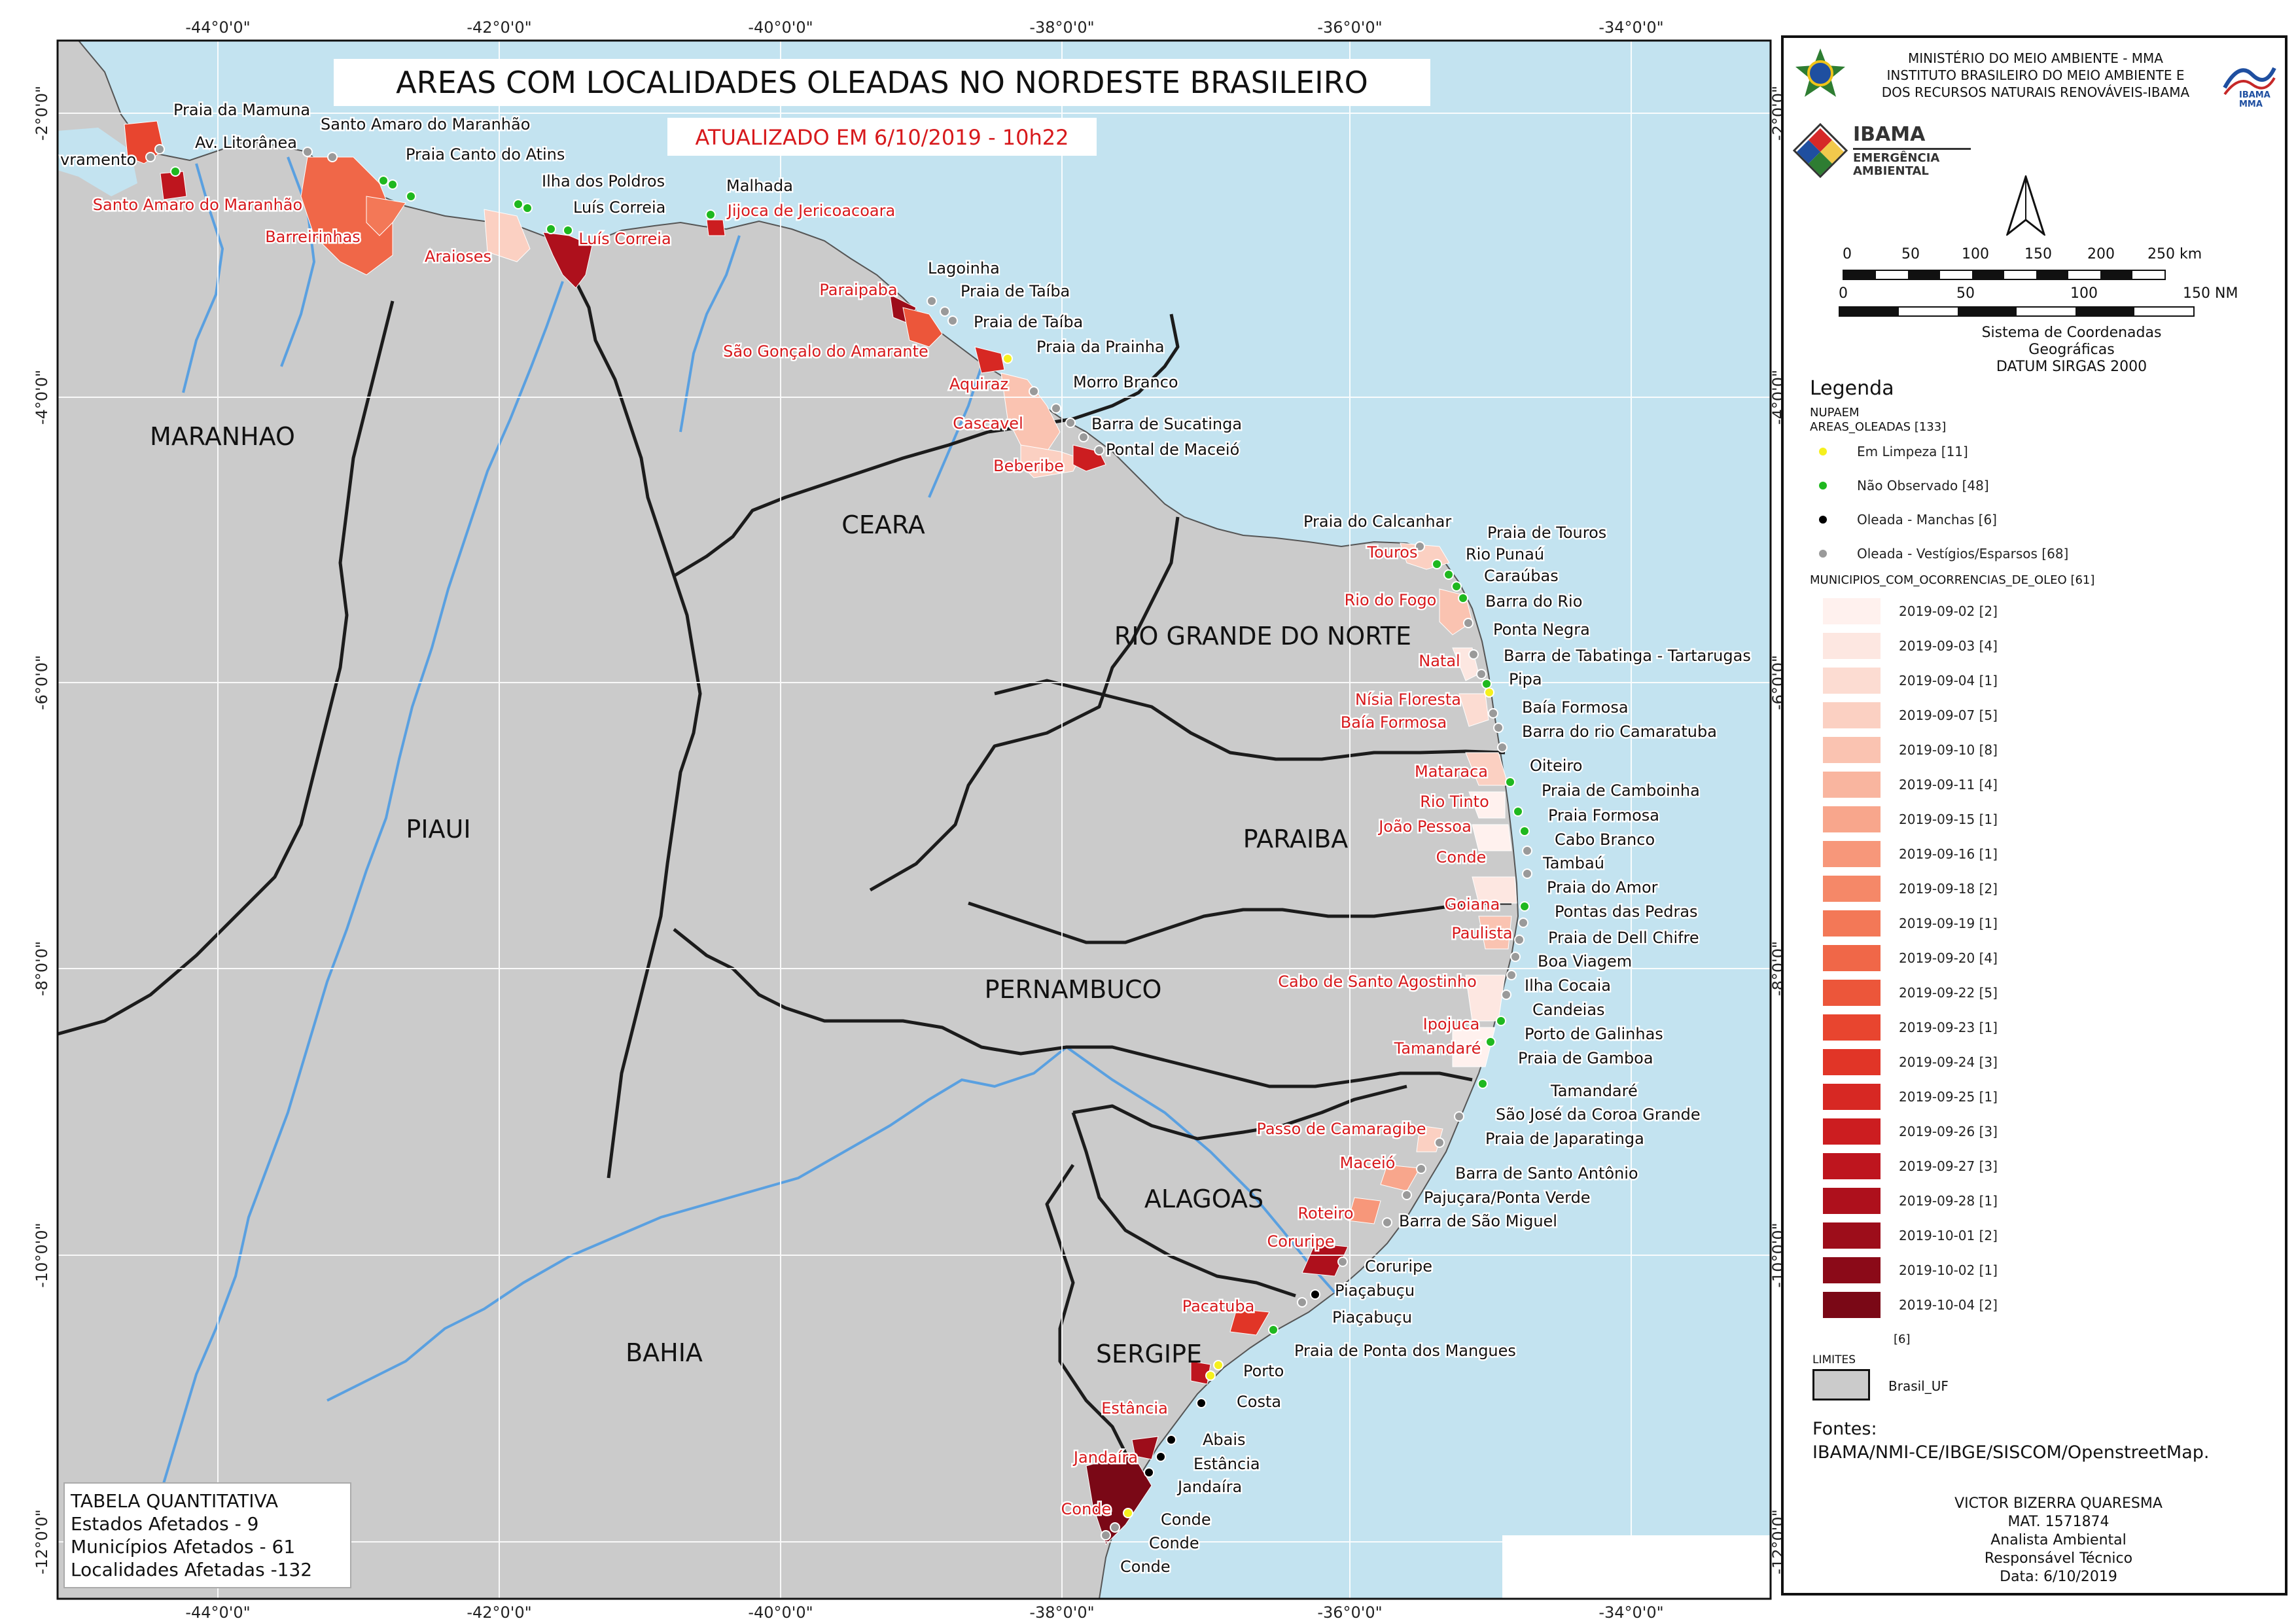  Describe the element at coordinates (882, 137) in the screenshot. I see `map-subtitle: ATUALIZADO EM 6/10/2019 - 10h22` at that location.